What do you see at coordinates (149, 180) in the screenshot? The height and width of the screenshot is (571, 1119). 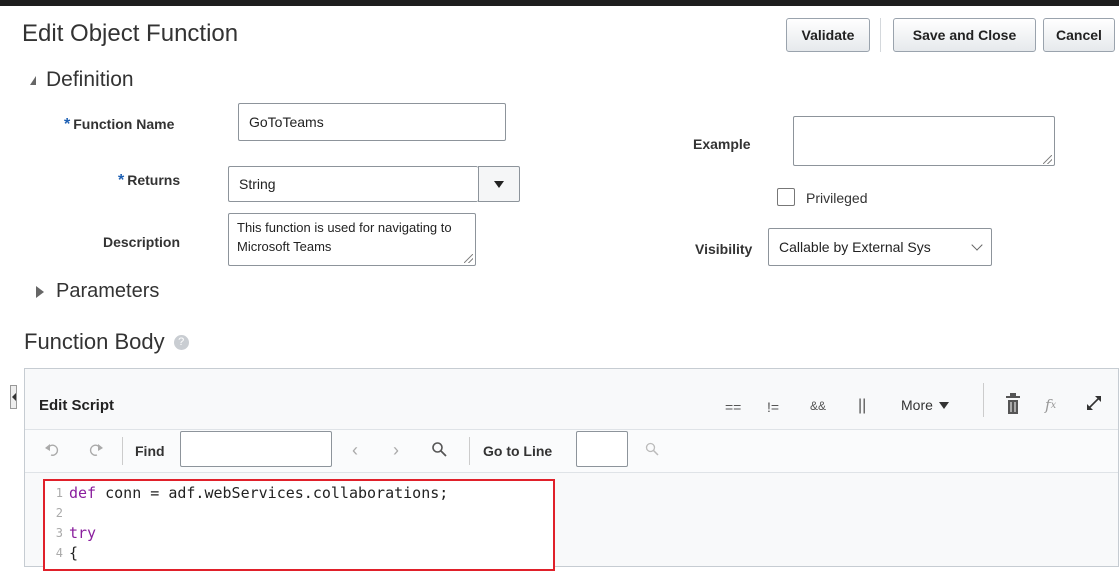 I see `returns-label: * Returns` at bounding box center [149, 180].